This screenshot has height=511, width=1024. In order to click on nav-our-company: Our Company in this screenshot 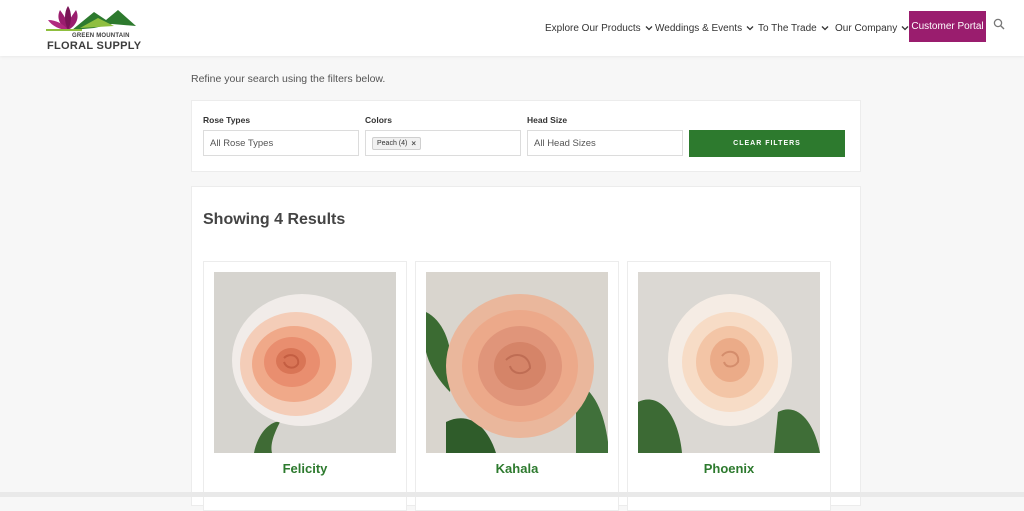, I will do `click(872, 28)`.